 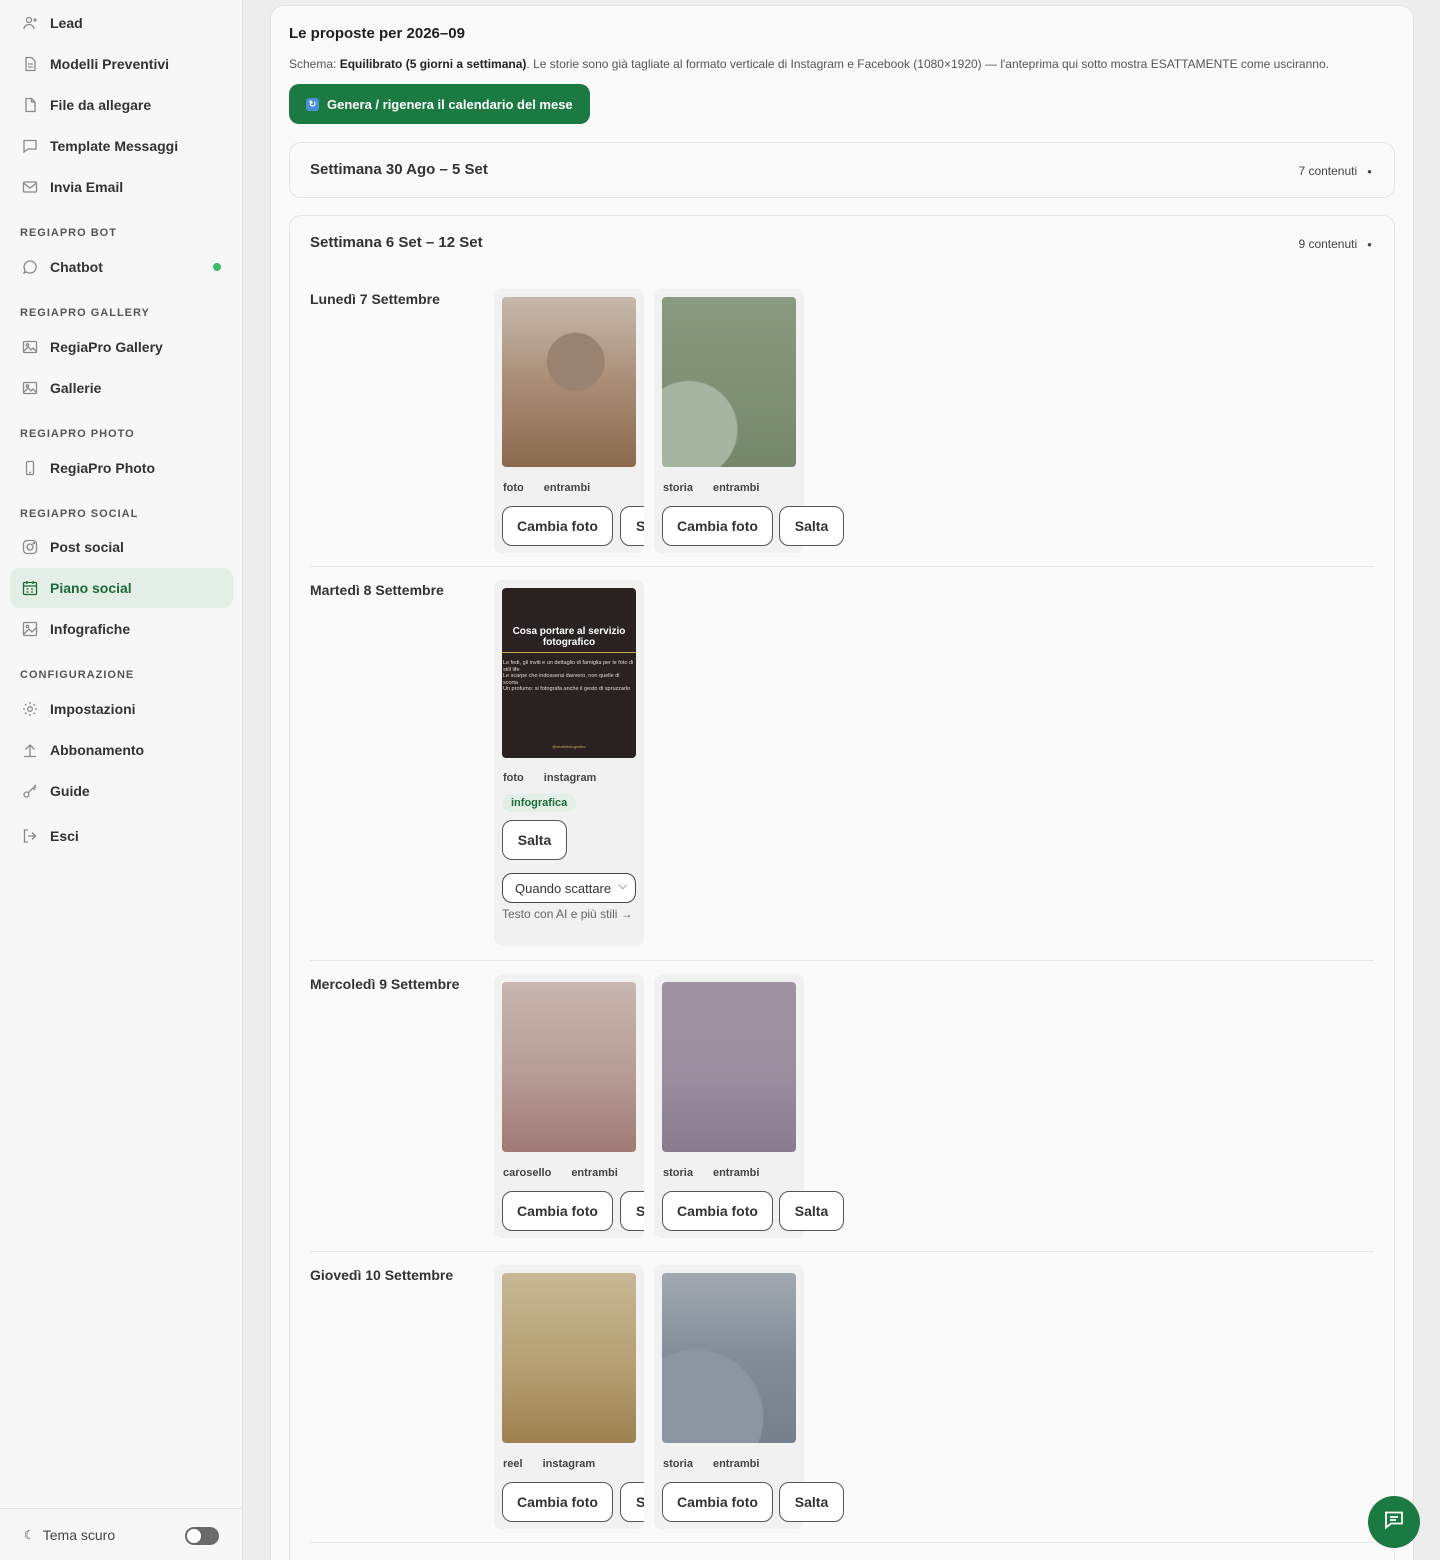 What do you see at coordinates (842, 960) in the screenshot?
I see `day-separator` at bounding box center [842, 960].